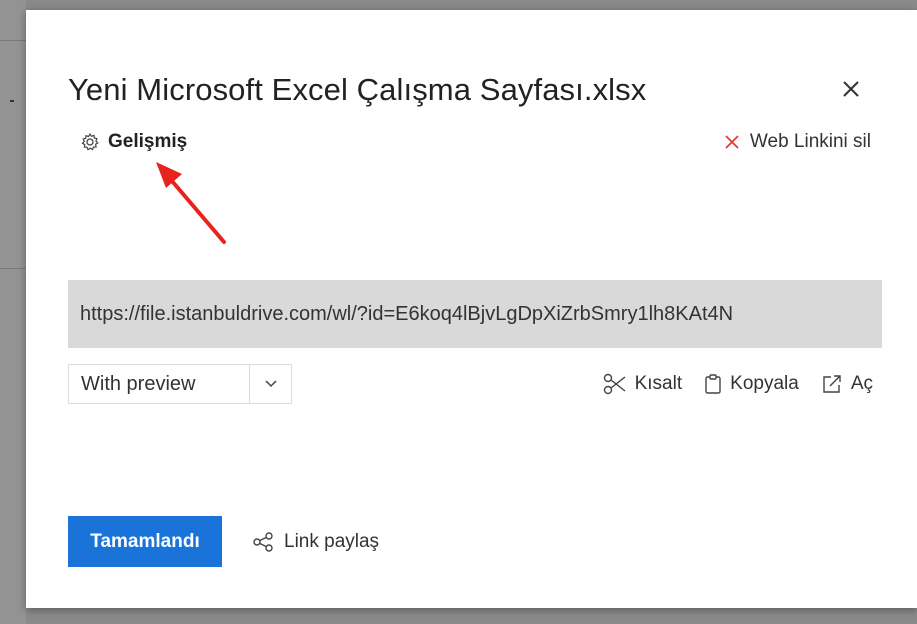 This screenshot has width=917, height=624. Describe the element at coordinates (614, 384) in the screenshot. I see `scissors-icon` at that location.